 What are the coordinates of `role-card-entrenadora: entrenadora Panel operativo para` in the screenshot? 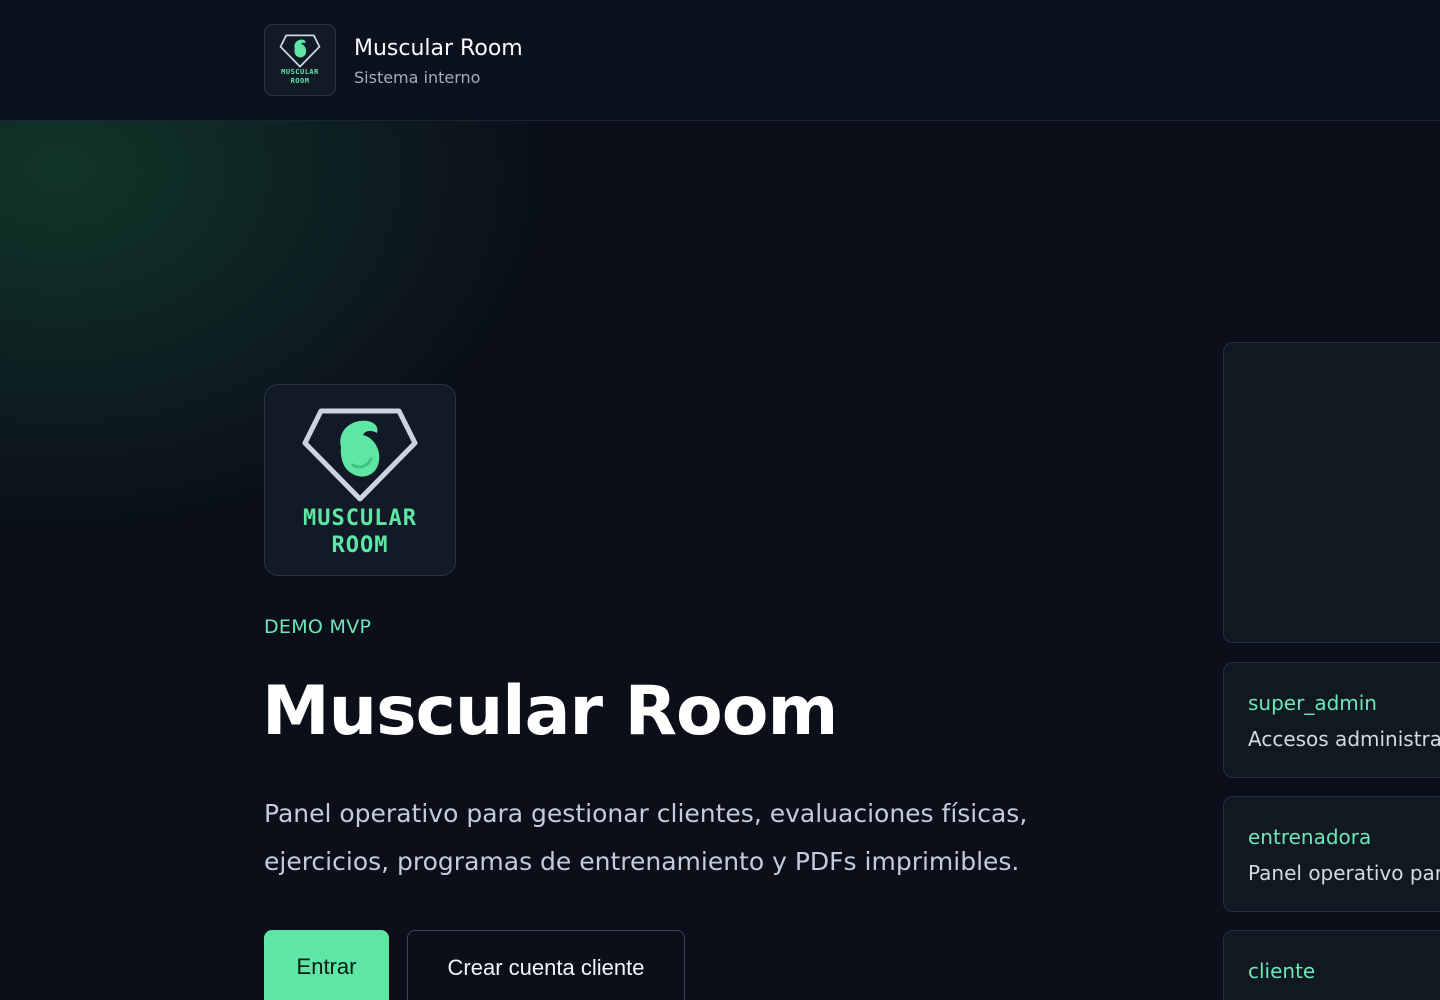 It's located at (1331, 854).